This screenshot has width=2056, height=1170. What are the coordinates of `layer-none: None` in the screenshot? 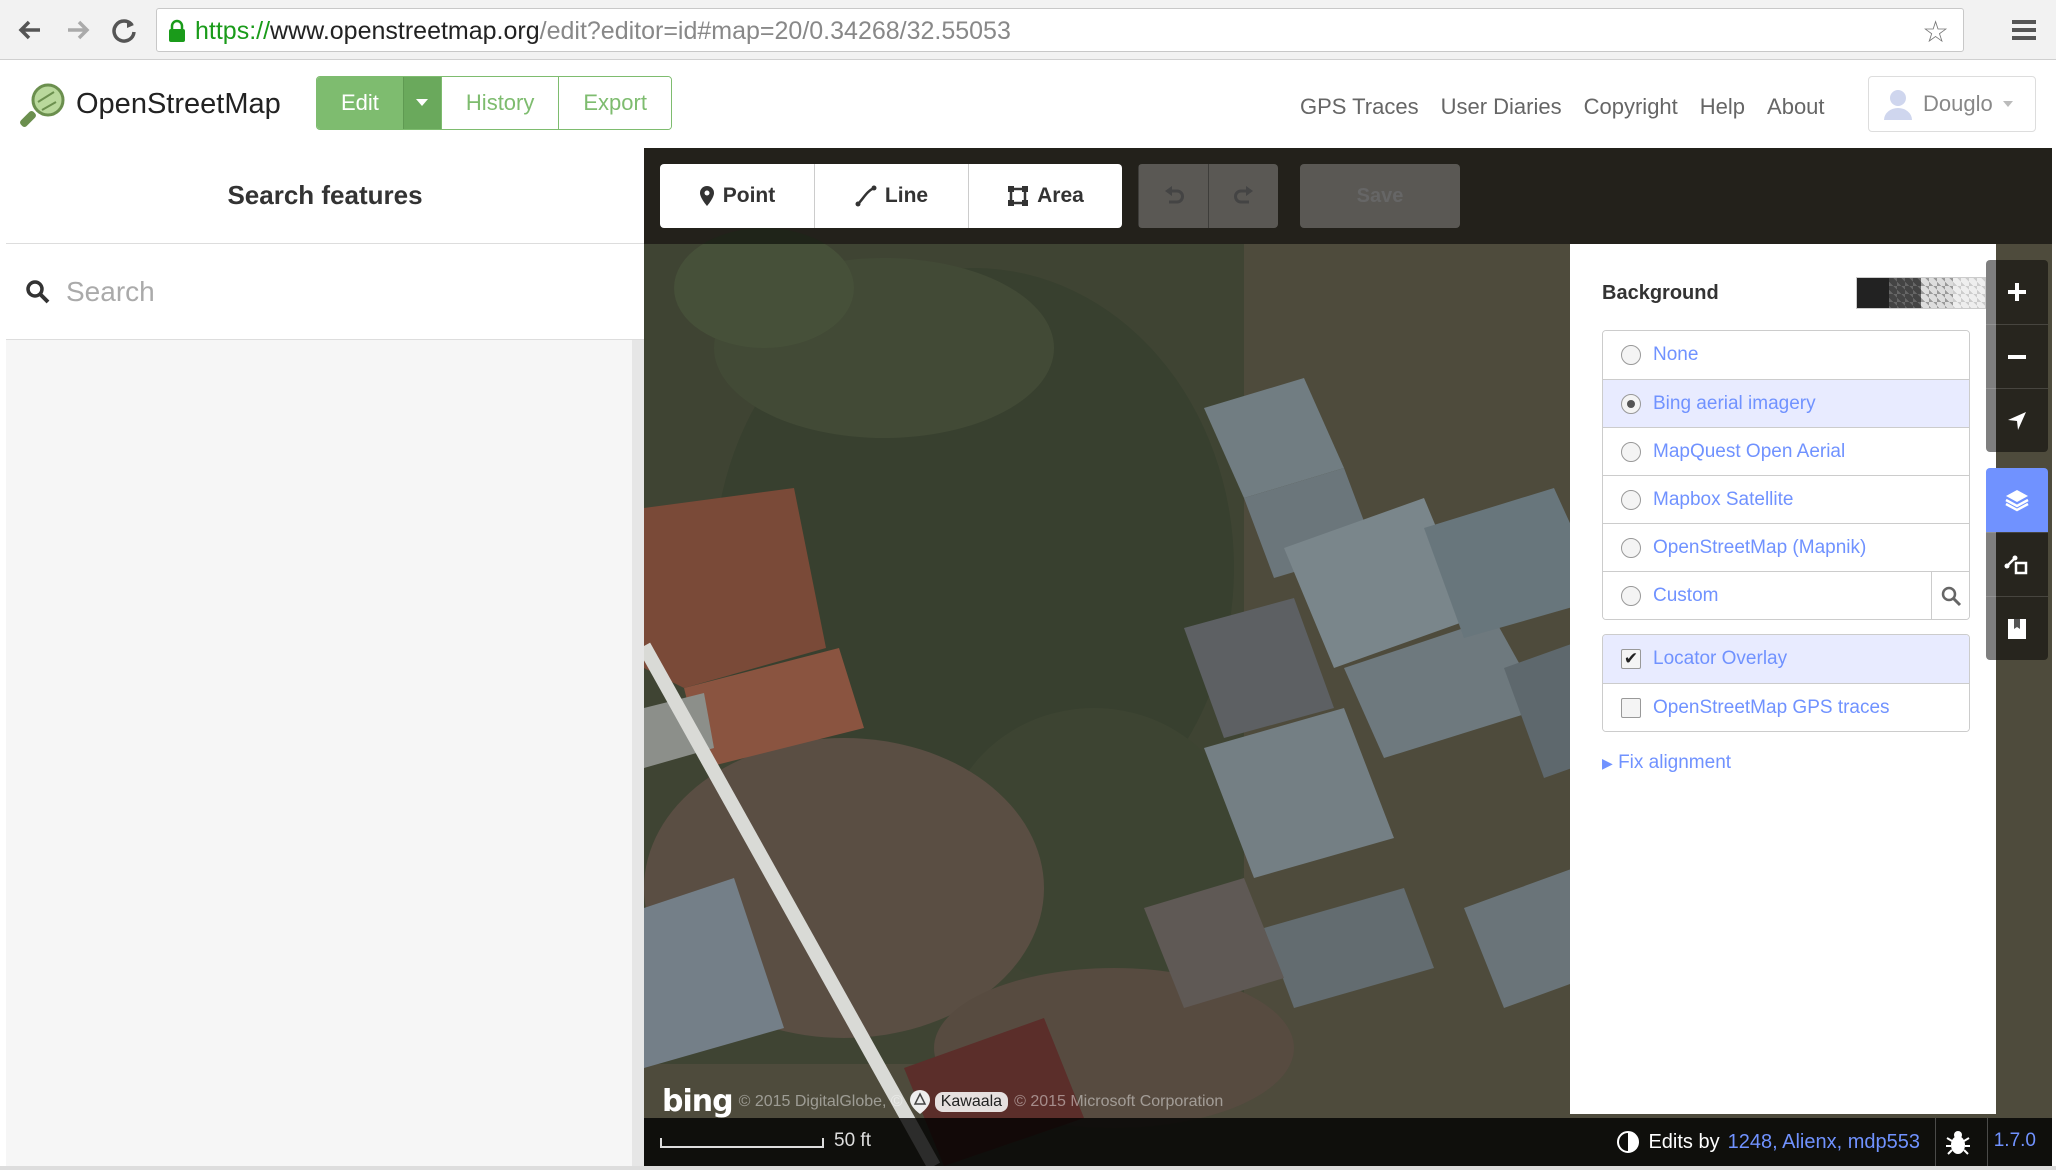 It's located at (1786, 355).